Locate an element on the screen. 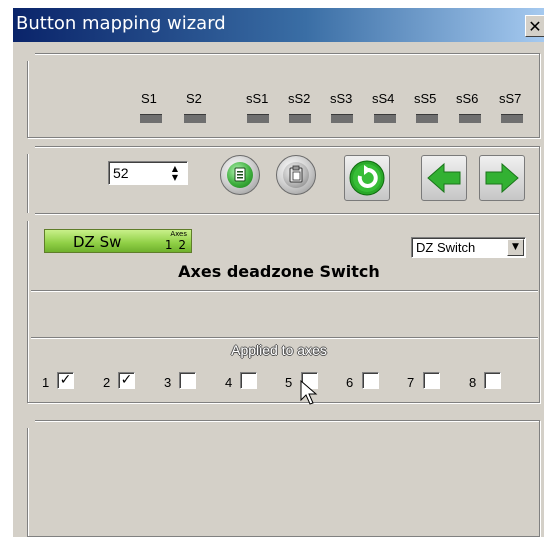 The width and height of the screenshot is (544, 537). axis-number: 5 is located at coordinates (289, 382).